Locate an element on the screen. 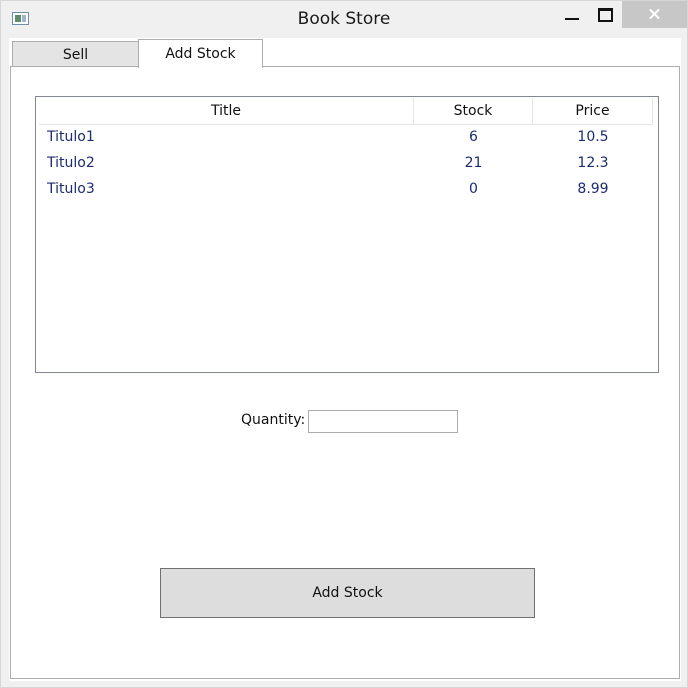 Image resolution: width=688 pixels, height=688 pixels. tab-sell: Sell is located at coordinates (75, 54).